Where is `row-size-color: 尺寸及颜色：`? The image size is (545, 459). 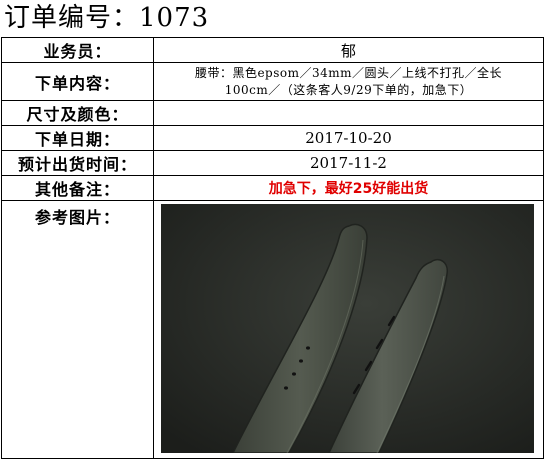 row-size-color: 尺寸及颜色： is located at coordinates (272, 113).